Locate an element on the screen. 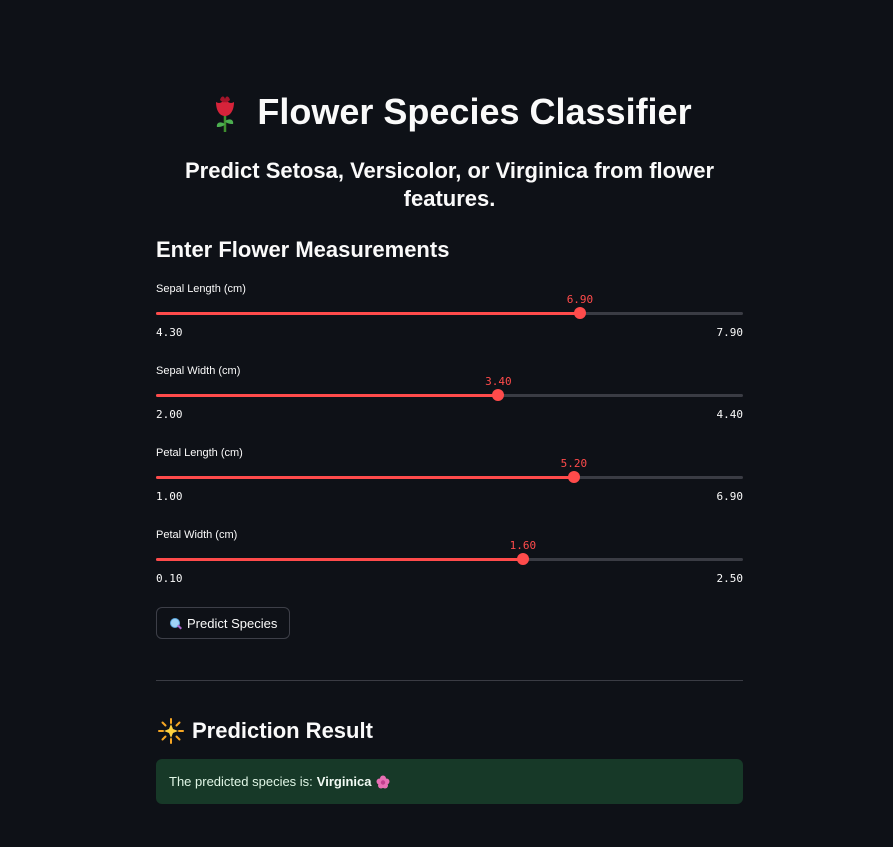 This screenshot has width=893, height=847. predicted-species: Virginica is located at coordinates (344, 781).